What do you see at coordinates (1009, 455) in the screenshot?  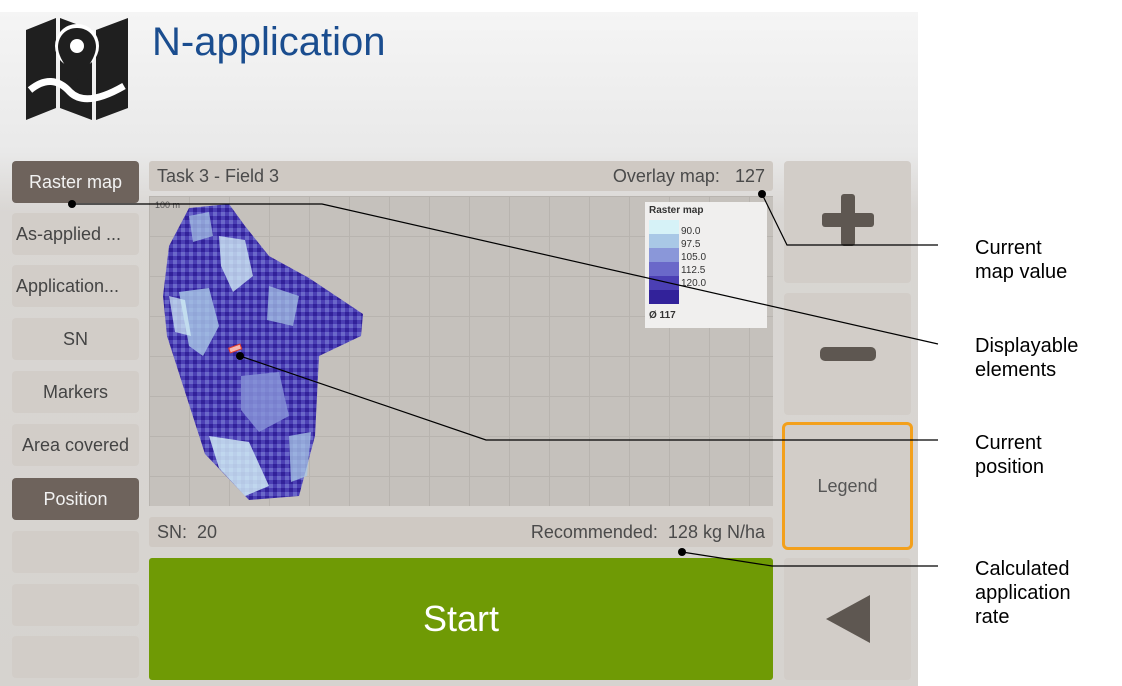 I see `callout-current-position: Current position` at bounding box center [1009, 455].